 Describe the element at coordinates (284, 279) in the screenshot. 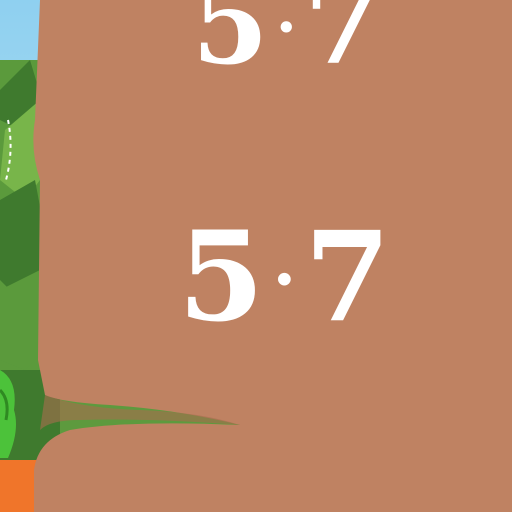

I see `problem-2-operator: ·` at that location.